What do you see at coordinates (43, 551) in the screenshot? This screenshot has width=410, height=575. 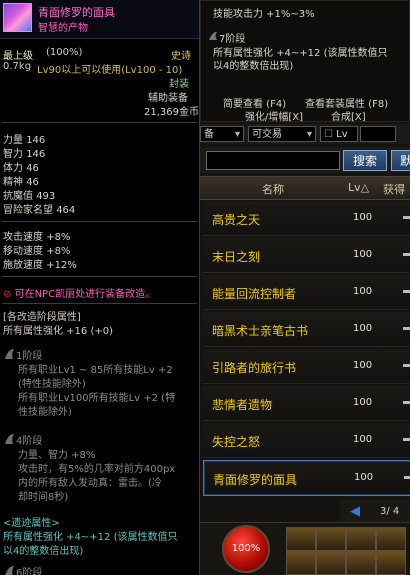 I see `lost-line2: 以4的整数倍出现)` at bounding box center [43, 551].